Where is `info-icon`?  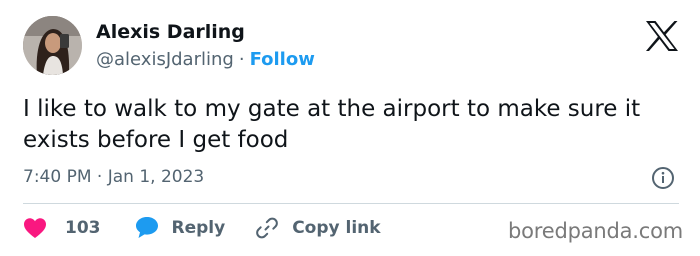 info-icon is located at coordinates (663, 178).